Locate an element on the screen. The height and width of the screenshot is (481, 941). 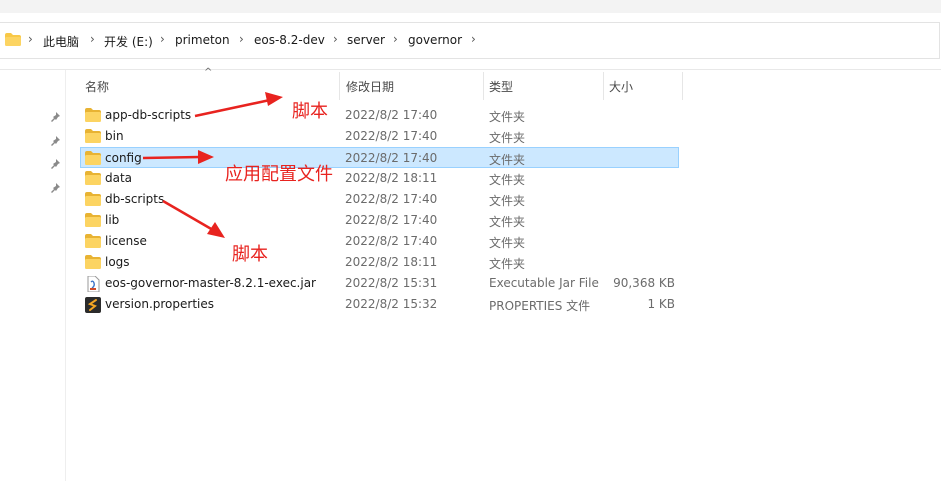
annotation-arrow-script1 is located at coordinates (238, 105).